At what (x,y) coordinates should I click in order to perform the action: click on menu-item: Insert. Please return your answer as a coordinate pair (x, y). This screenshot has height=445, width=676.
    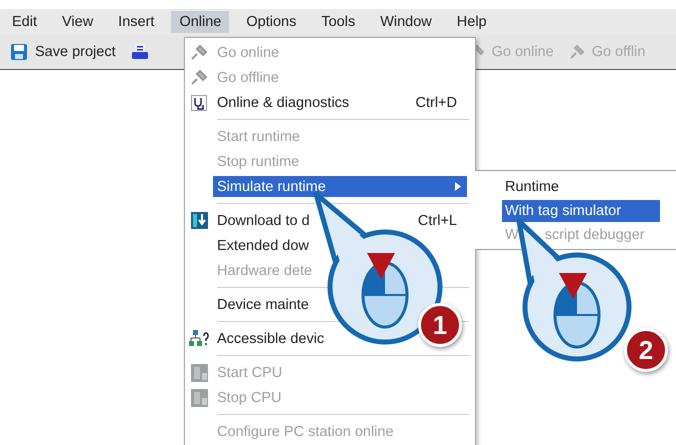
    Looking at the image, I should click on (136, 22).